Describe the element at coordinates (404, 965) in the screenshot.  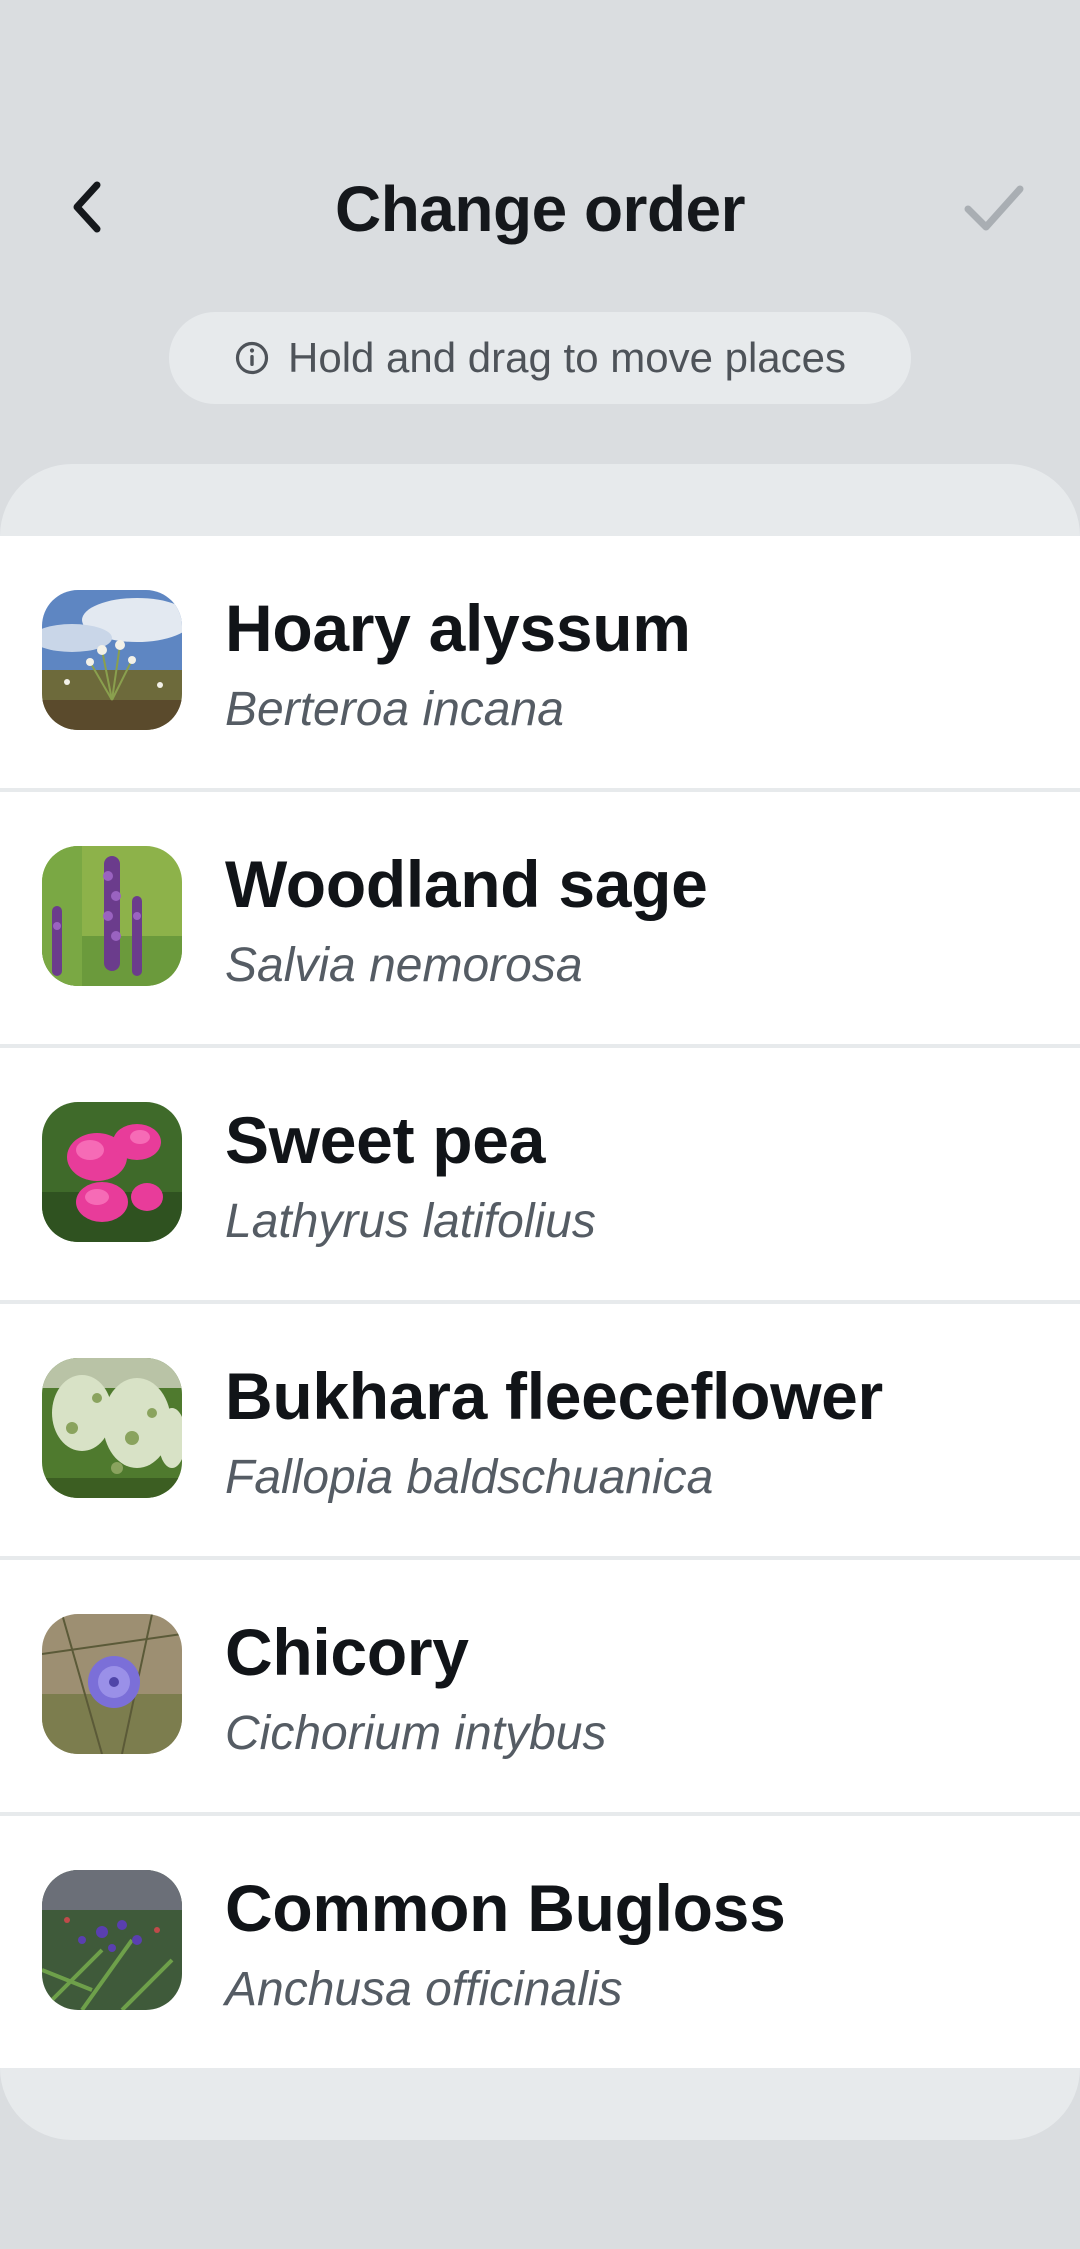
I see `plant-scientific-name: Salvia nemorosa` at that location.